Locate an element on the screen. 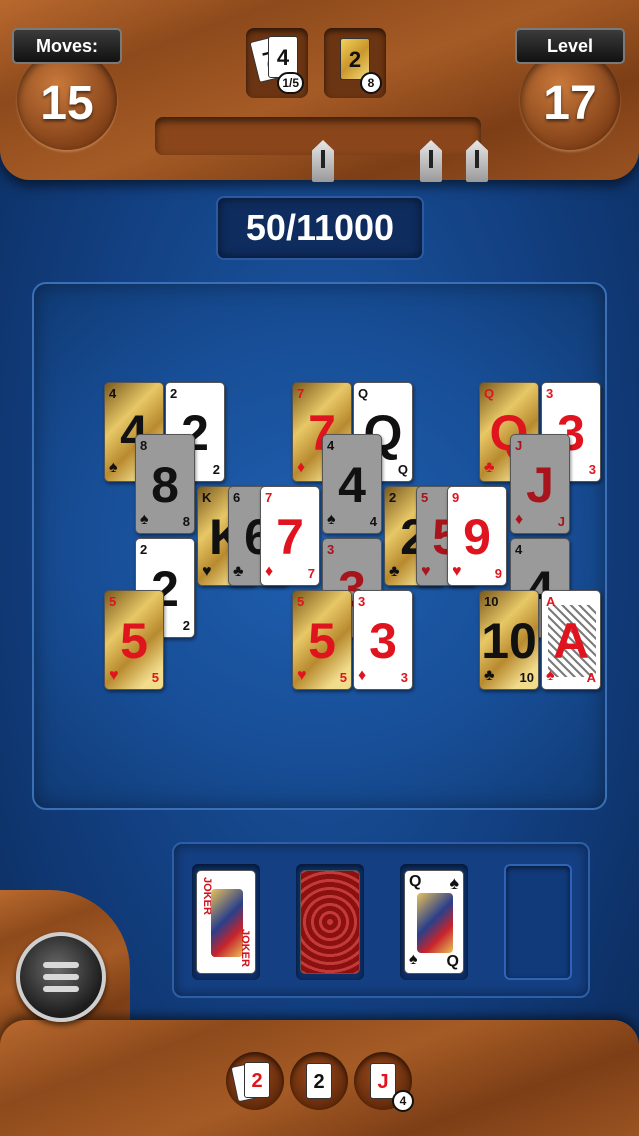  card-rank: 7 is located at coordinates (290, 537).